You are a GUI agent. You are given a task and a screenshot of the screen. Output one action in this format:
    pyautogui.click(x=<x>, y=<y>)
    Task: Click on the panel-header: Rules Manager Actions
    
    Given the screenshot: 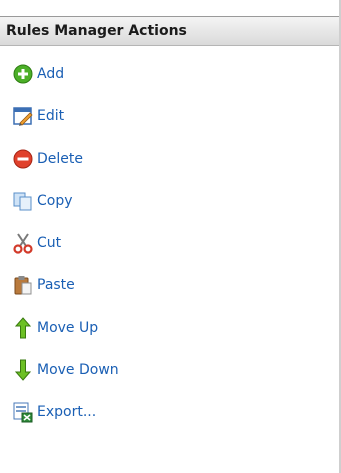 What is the action you would take?
    pyautogui.click(x=169, y=31)
    